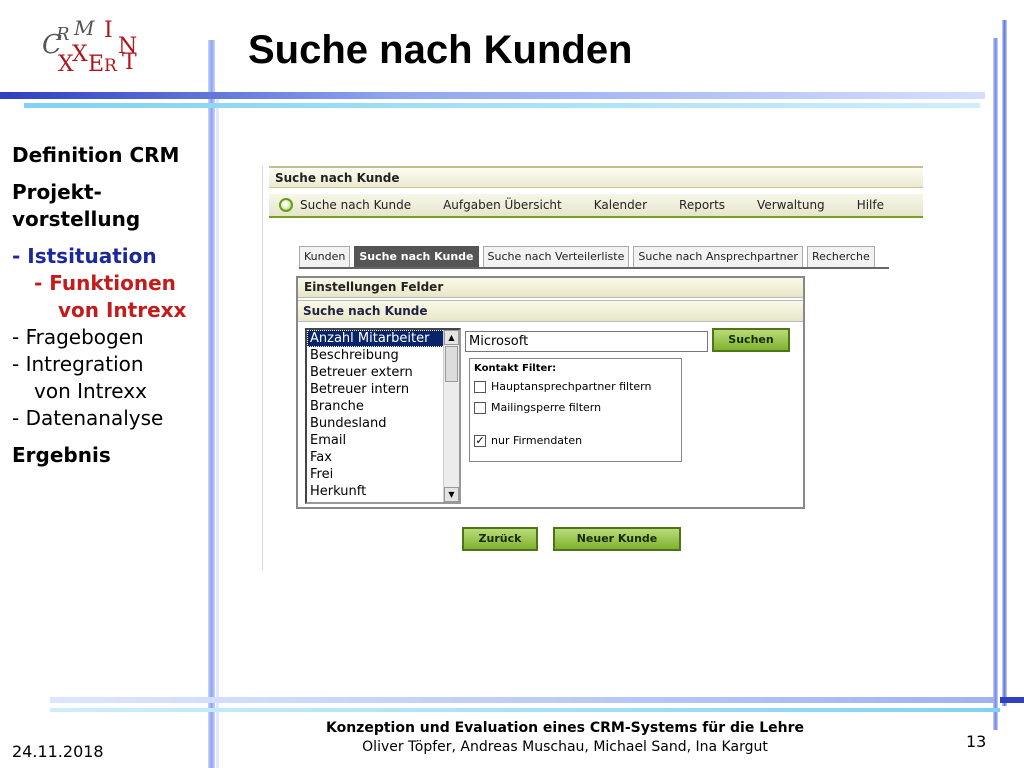 This screenshot has height=768, width=1024. What do you see at coordinates (112, 364) in the screenshot?
I see `outline-item-integration: - Intregration` at bounding box center [112, 364].